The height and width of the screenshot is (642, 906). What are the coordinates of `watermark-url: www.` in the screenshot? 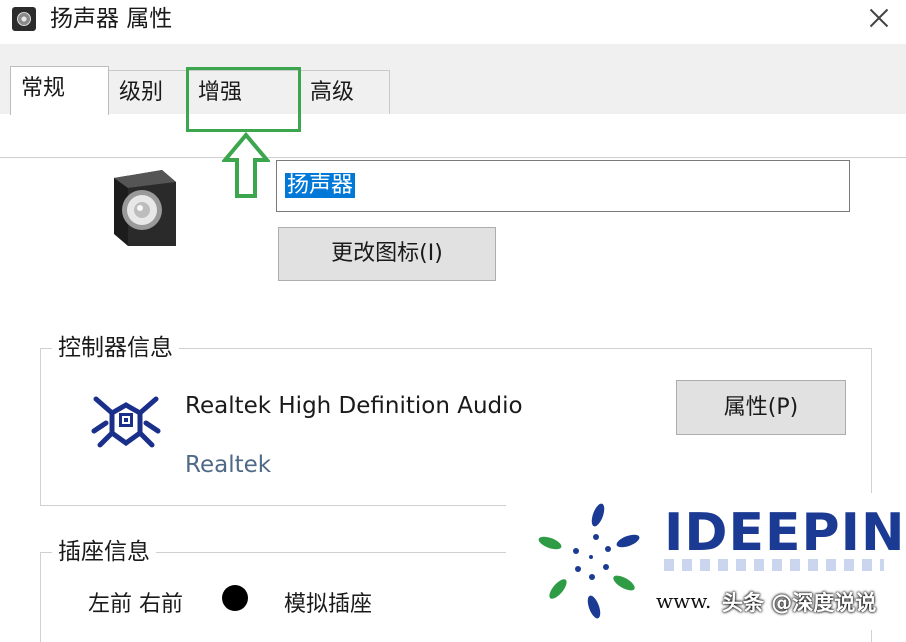 It's located at (684, 601).